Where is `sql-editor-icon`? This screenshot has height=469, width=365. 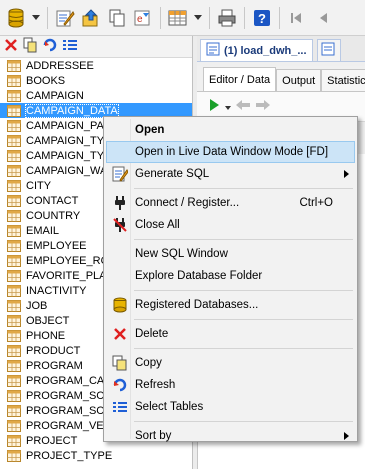
sql-editor-icon is located at coordinates (328, 50).